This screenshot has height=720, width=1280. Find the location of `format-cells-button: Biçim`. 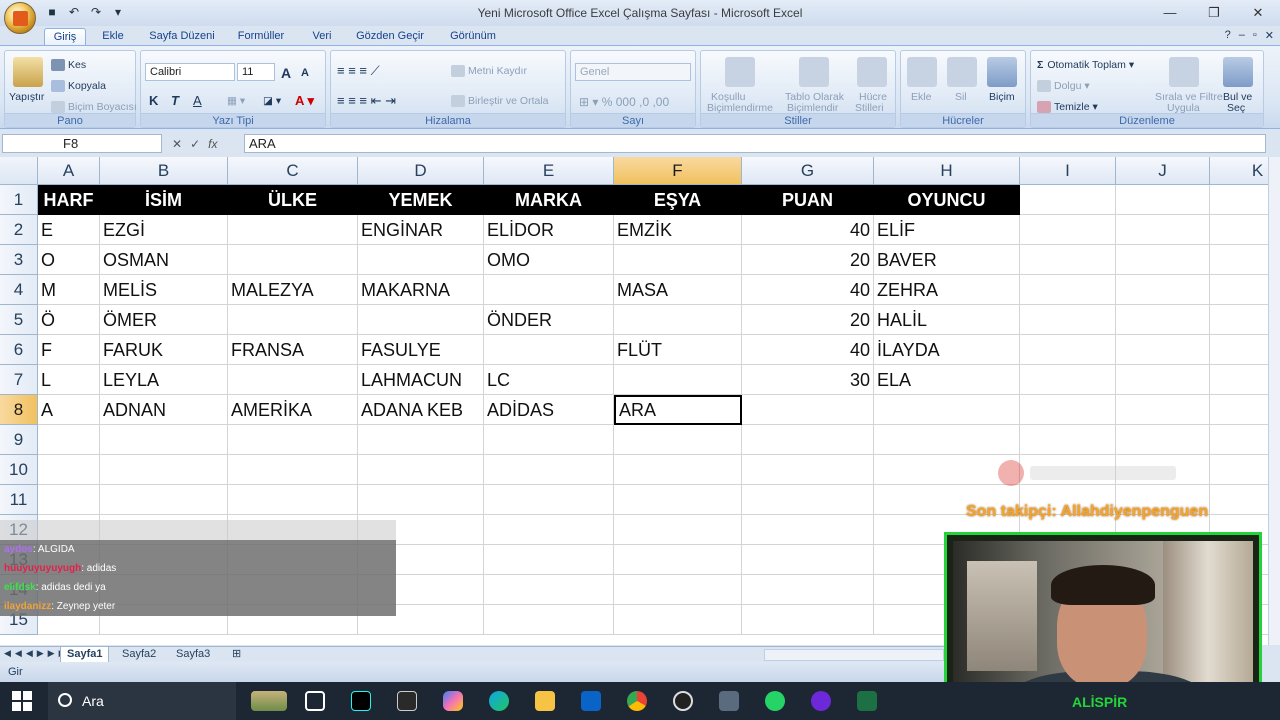

format-cells-button: Biçim is located at coordinates (1002, 97).